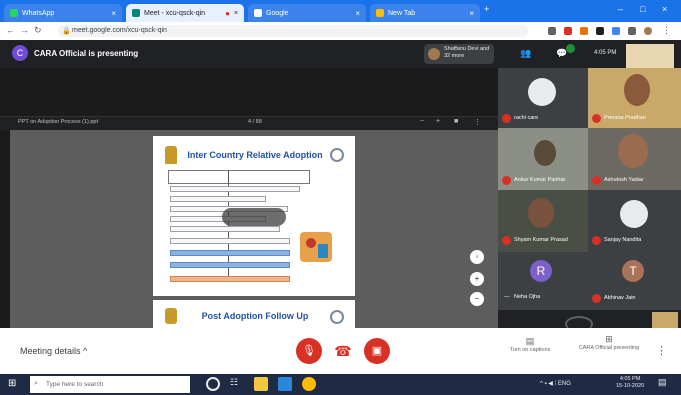  I want to click on maximize-icon: □, so click(642, 9).